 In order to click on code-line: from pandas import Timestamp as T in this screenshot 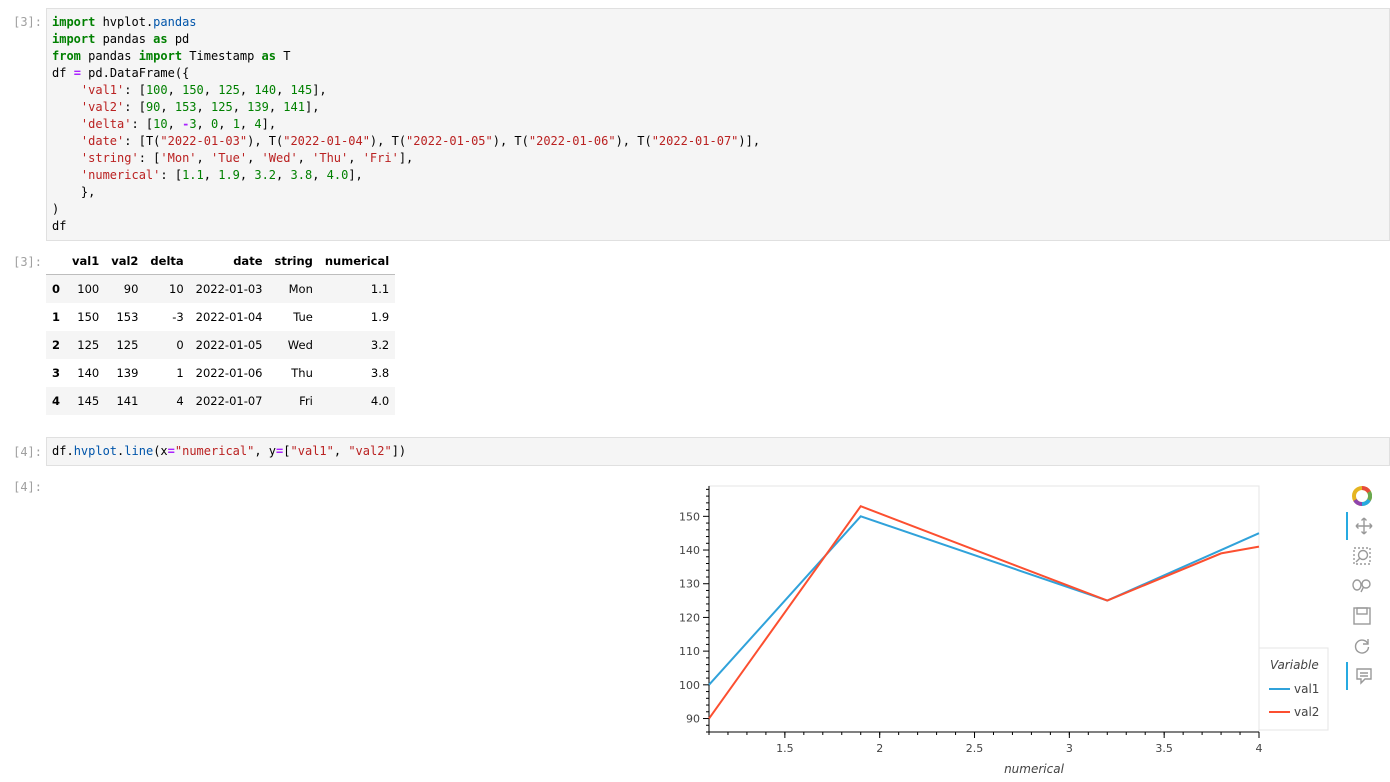, I will do `click(171, 56)`.